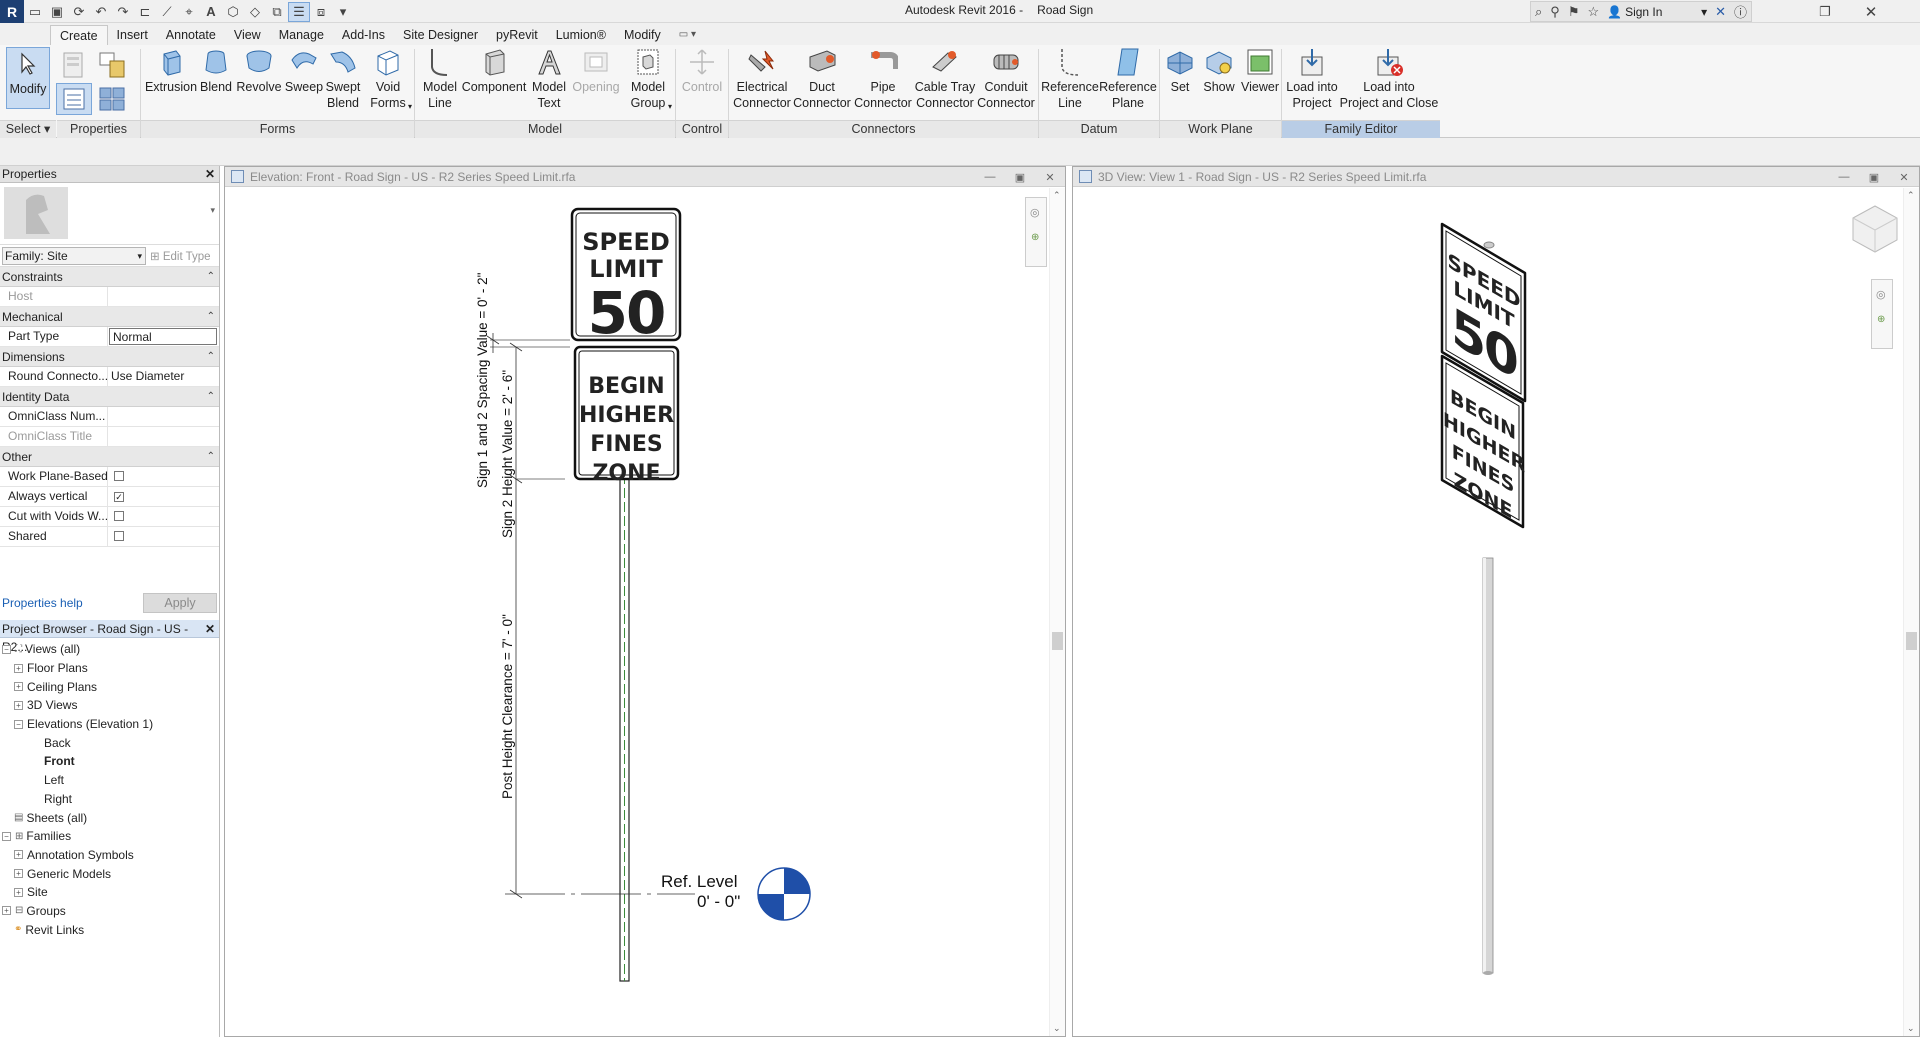  What do you see at coordinates (119, 497) in the screenshot?
I see `always-vertical-checkbox: ✓` at bounding box center [119, 497].